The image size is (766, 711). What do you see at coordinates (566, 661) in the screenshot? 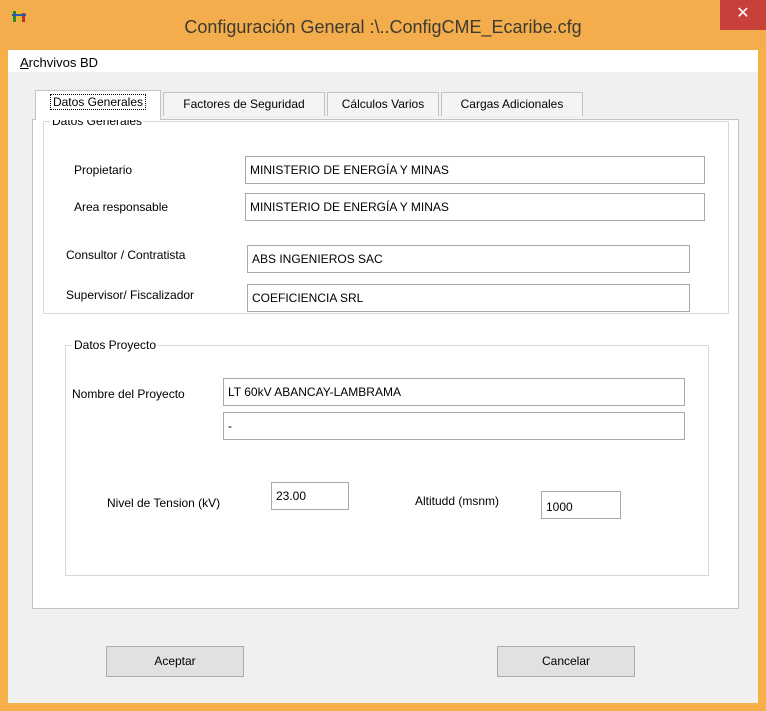
I see `cancelar-button: Cancelar` at bounding box center [566, 661].